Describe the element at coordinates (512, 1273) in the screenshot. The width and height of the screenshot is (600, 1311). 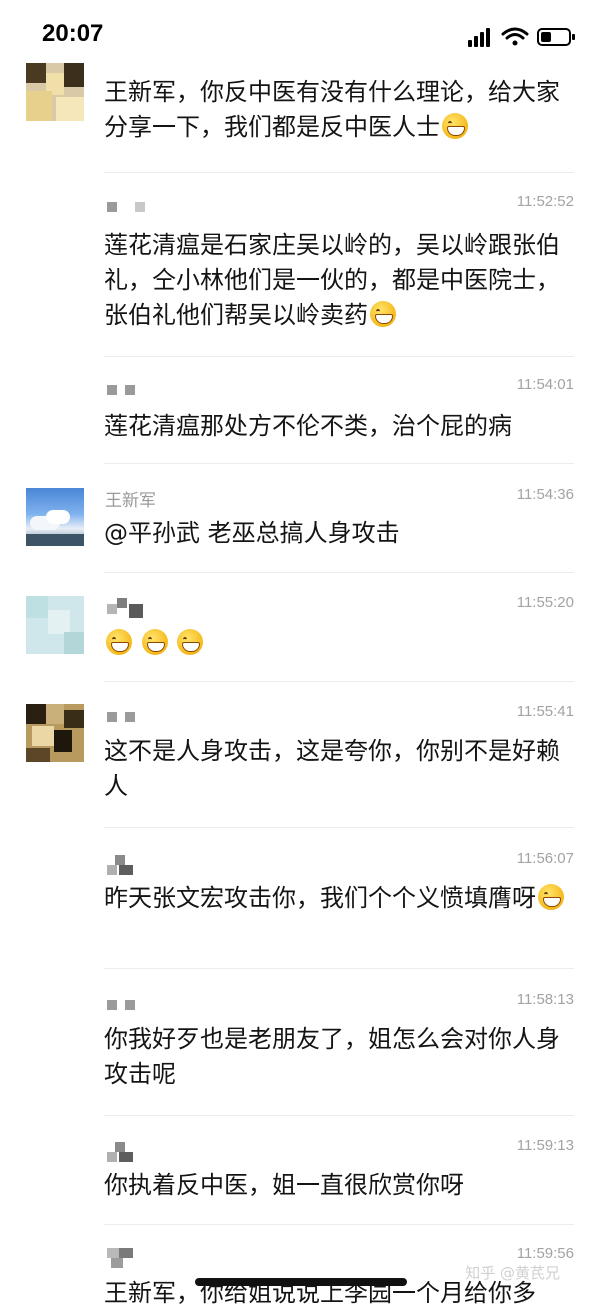
I see `watermark: 知乎 @黄芪兄` at that location.